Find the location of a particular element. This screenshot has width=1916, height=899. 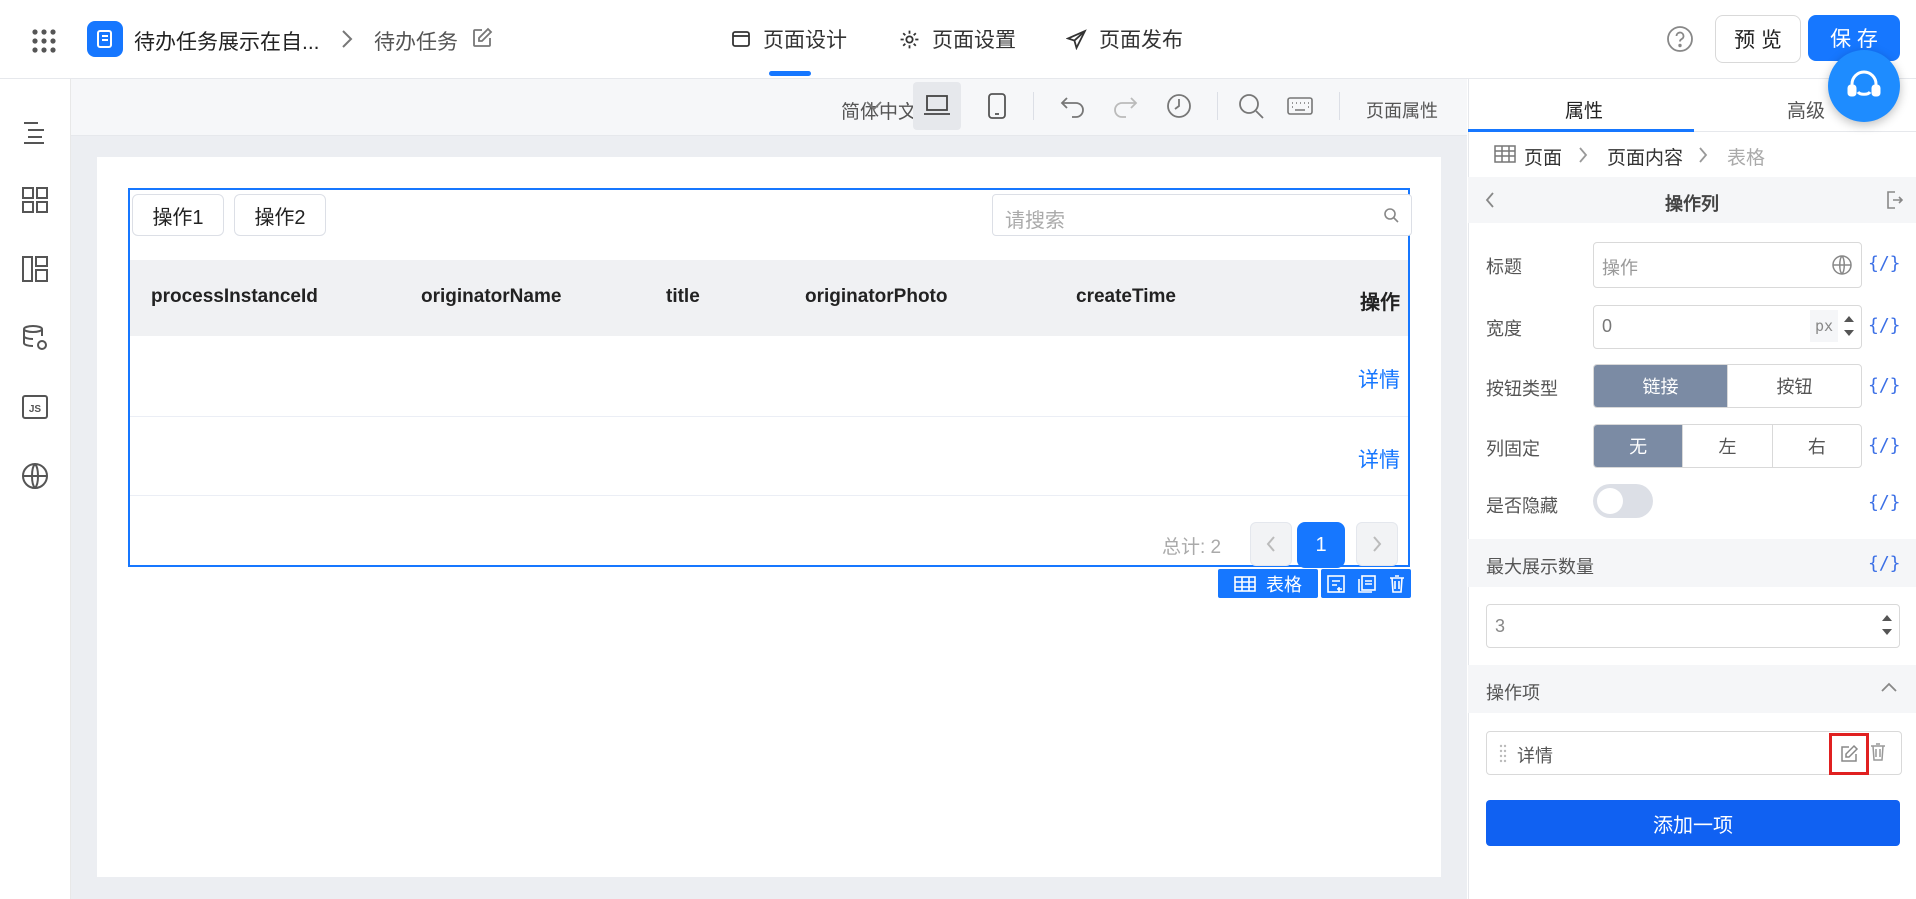

prev-page-button is located at coordinates (1271, 544).